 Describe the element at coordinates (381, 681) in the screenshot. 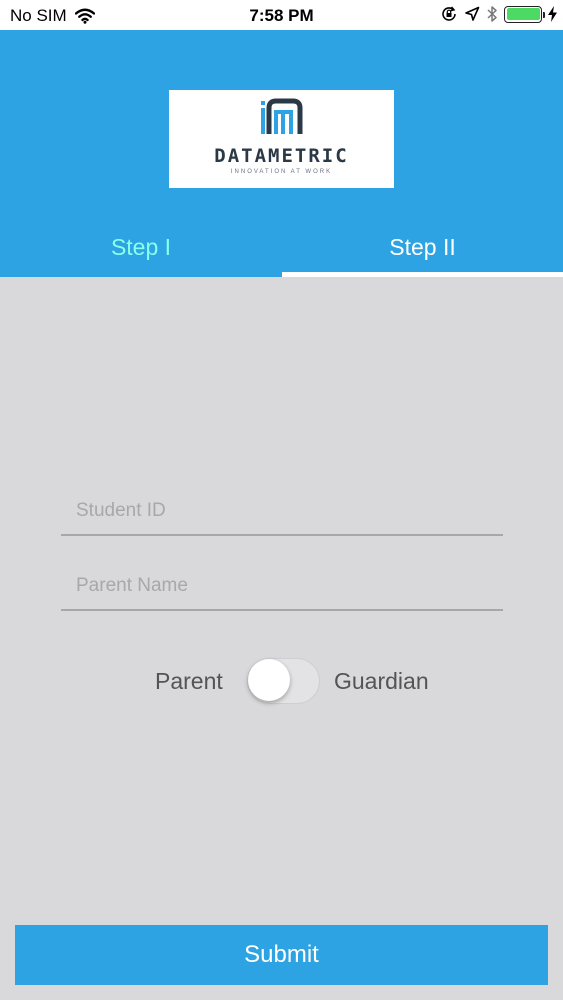

I see `guardian-label: Guardian` at that location.